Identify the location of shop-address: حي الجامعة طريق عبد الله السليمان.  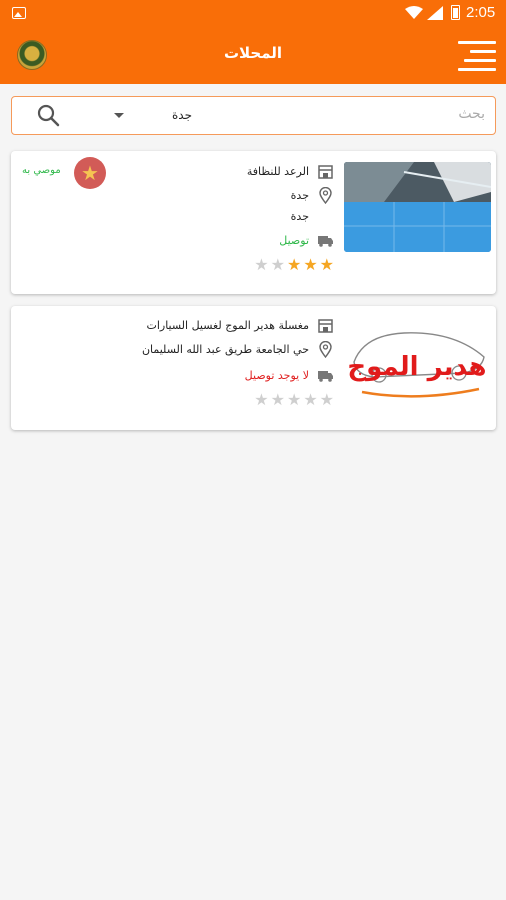
(225, 349).